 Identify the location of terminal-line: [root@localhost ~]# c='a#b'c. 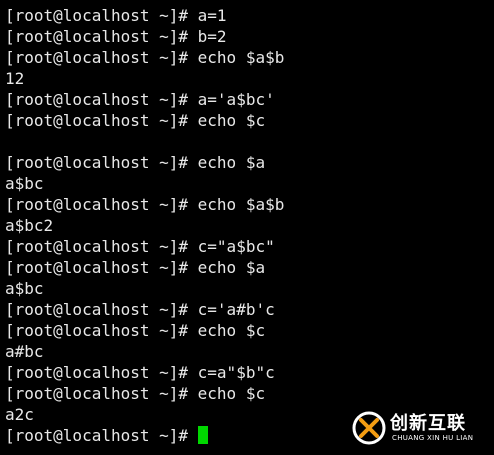
(140, 309).